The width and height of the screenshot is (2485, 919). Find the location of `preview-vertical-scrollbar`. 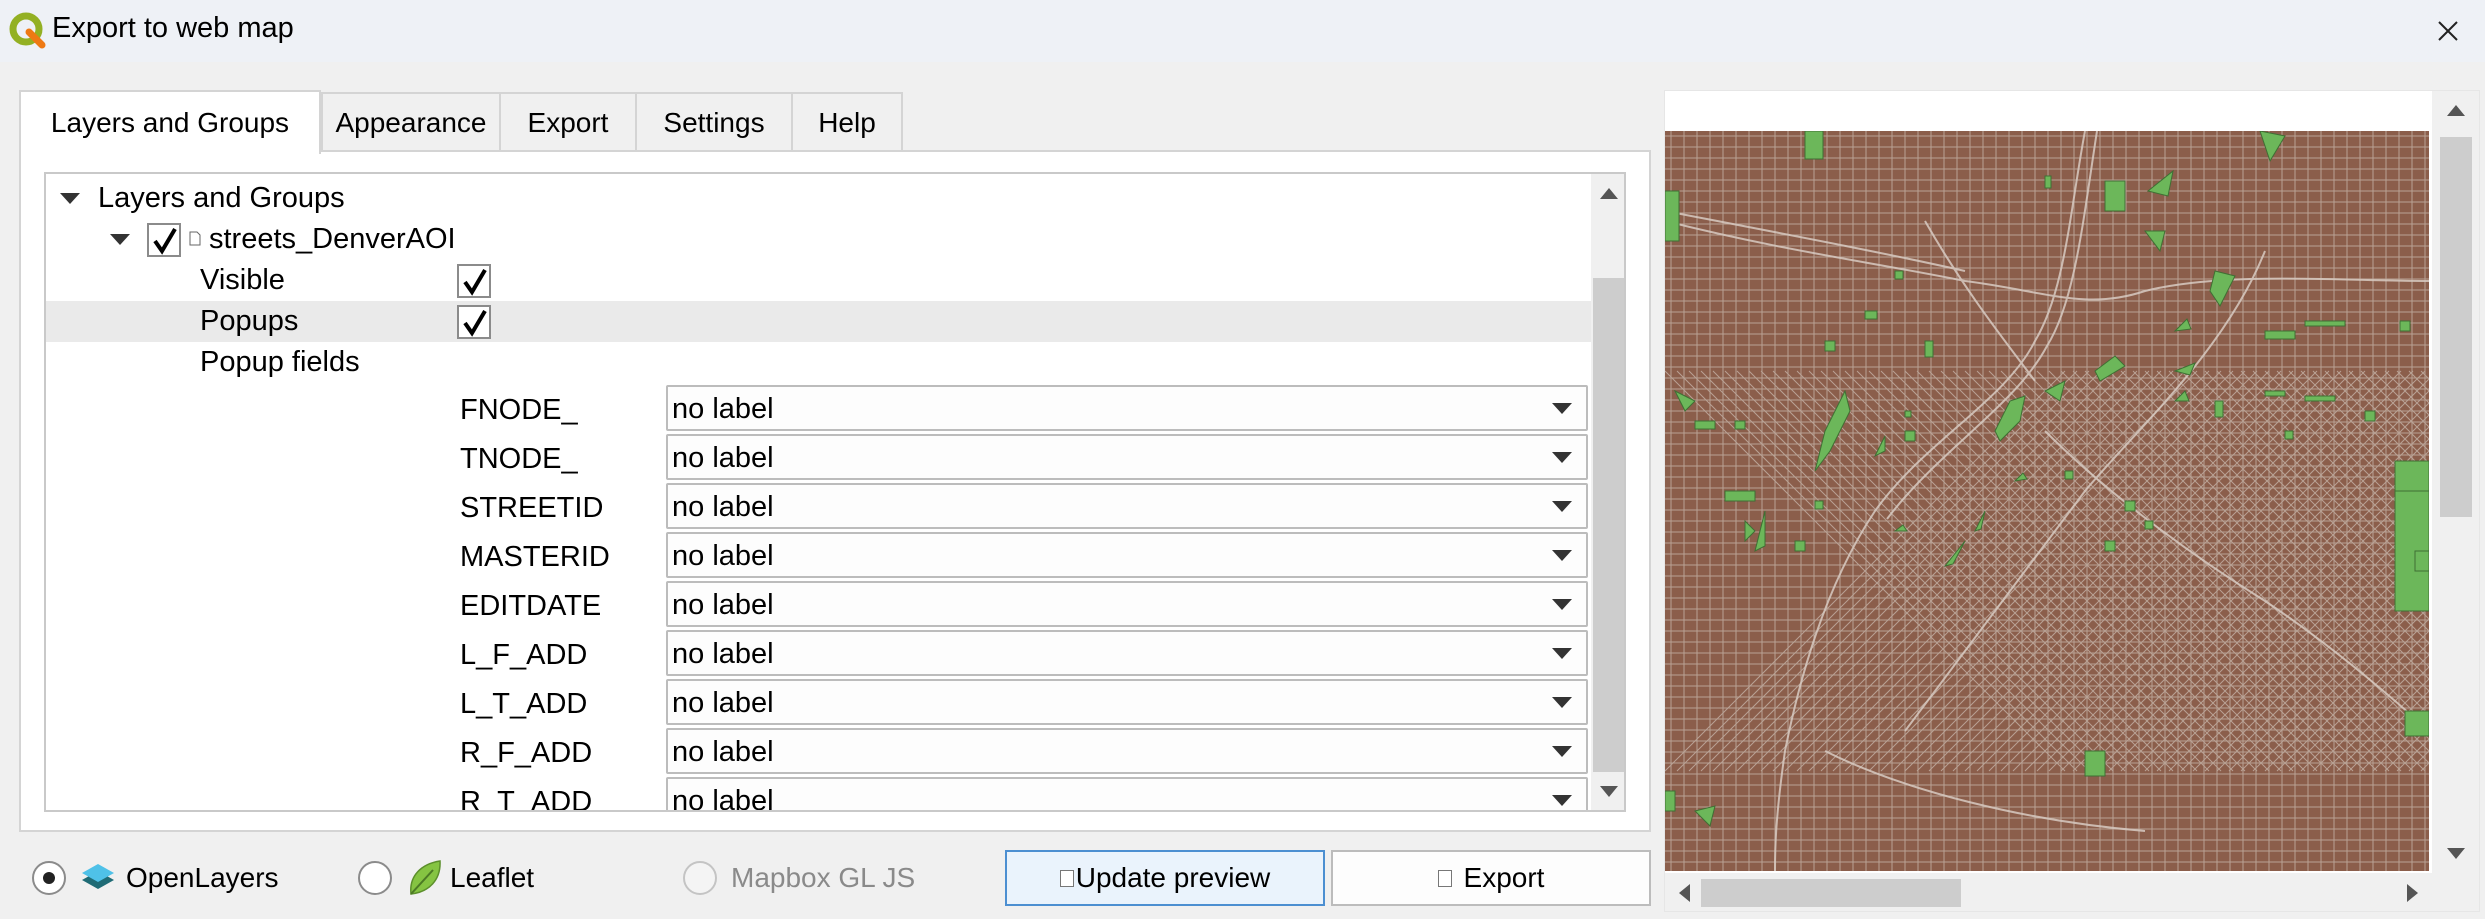

preview-vertical-scrollbar is located at coordinates (2455, 501).